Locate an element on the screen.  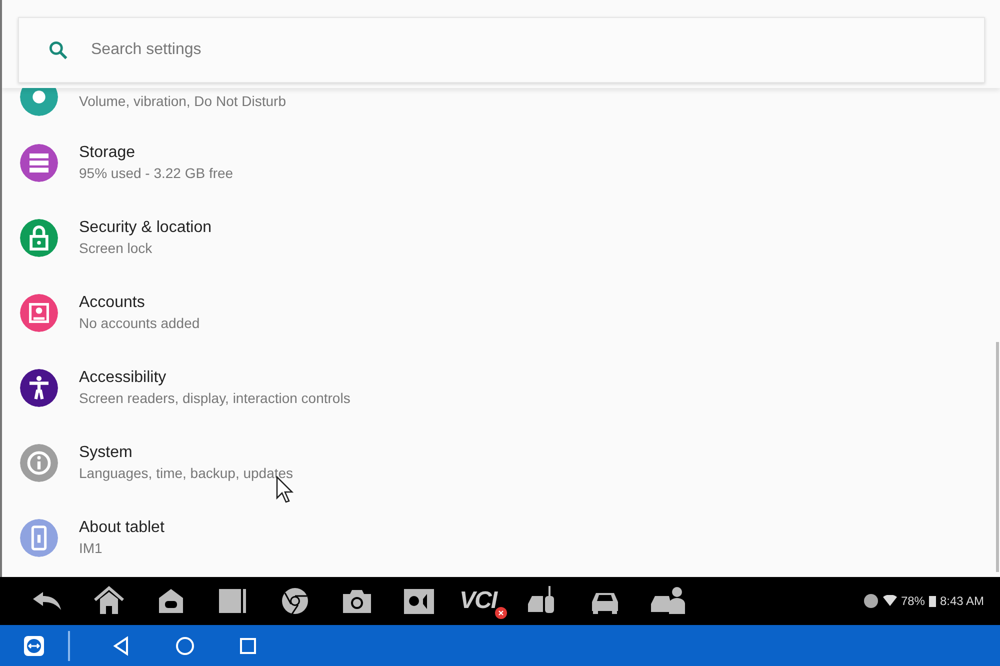
search-icon is located at coordinates (58, 50).